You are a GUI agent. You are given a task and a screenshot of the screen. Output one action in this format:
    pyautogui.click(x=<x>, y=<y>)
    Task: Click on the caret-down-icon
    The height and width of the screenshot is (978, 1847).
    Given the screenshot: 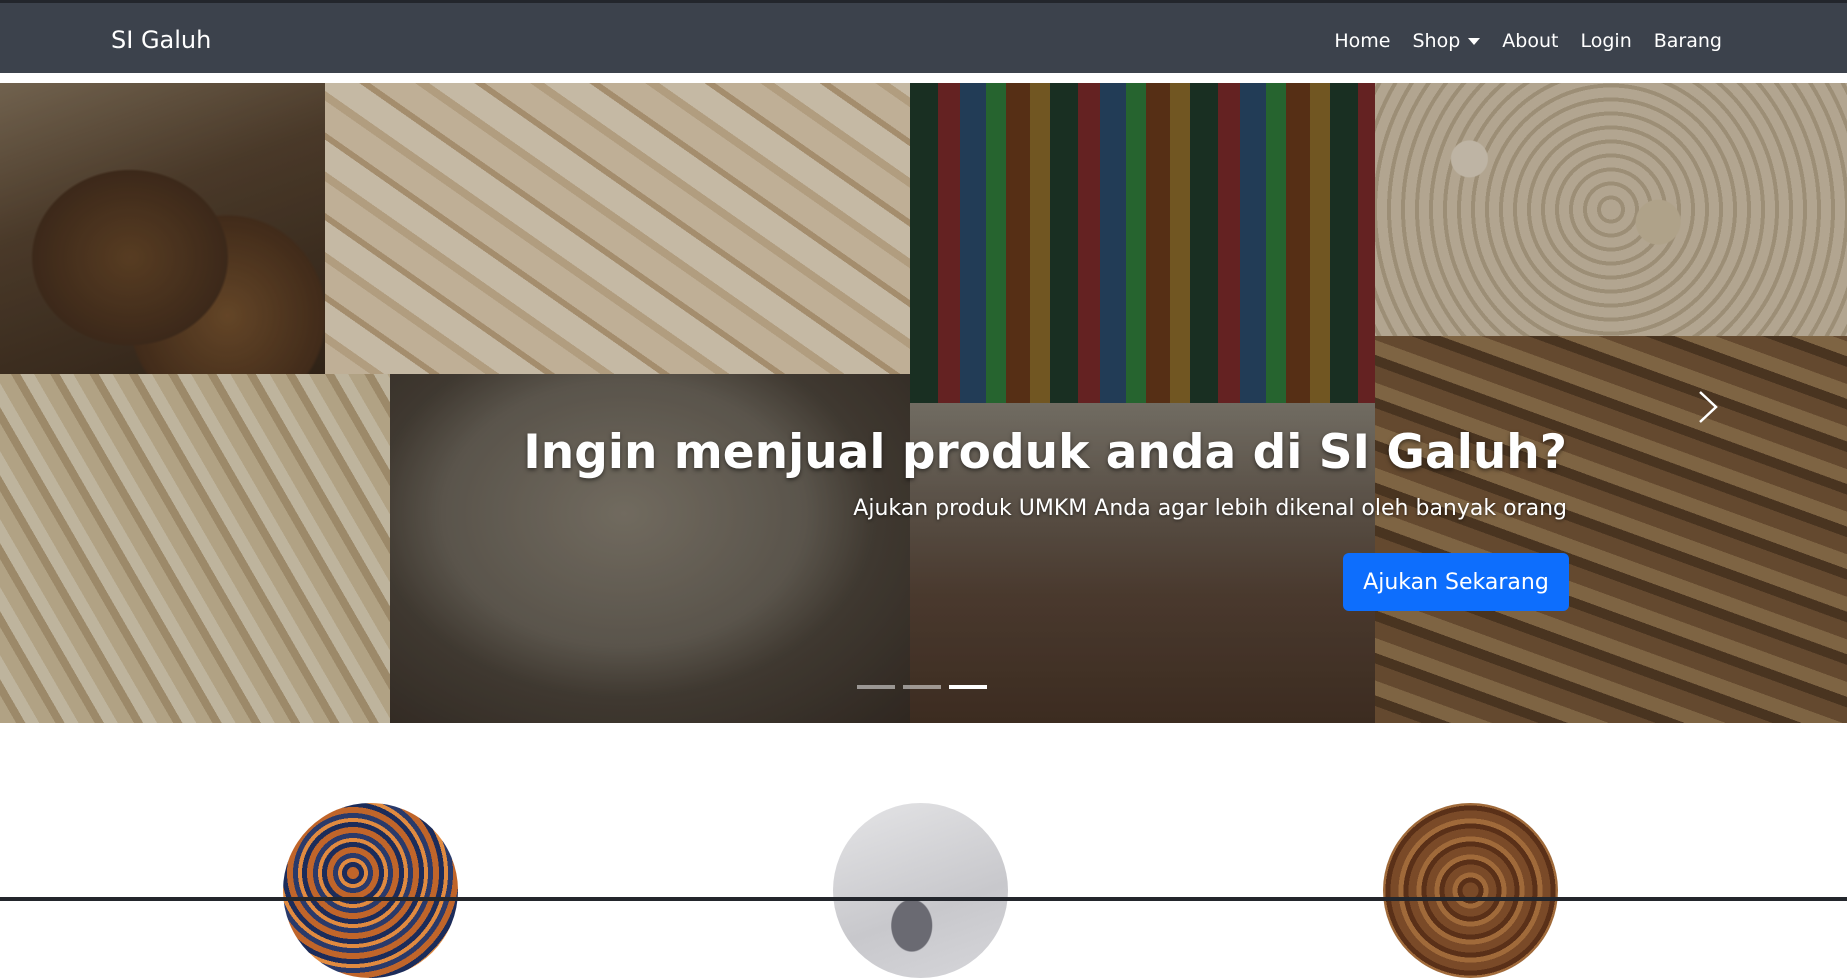 What is the action you would take?
    pyautogui.click(x=1474, y=41)
    